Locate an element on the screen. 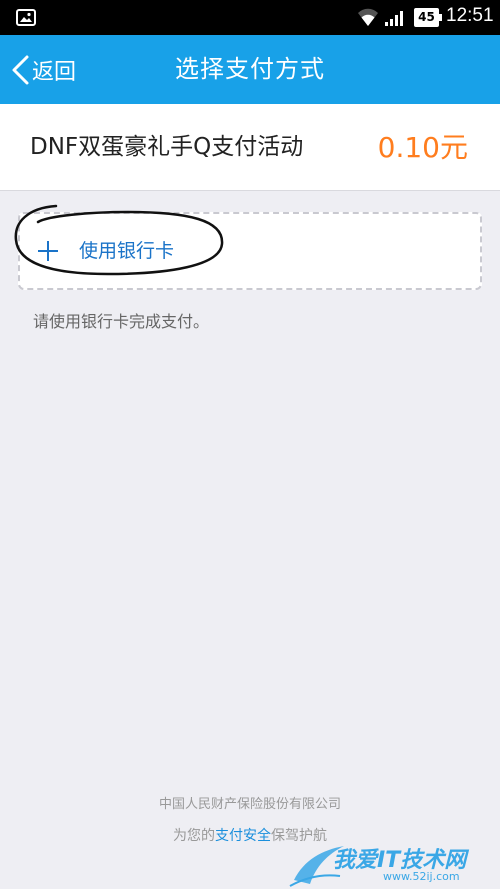  watermark-swoosh-icon is located at coordinates (316, 866).